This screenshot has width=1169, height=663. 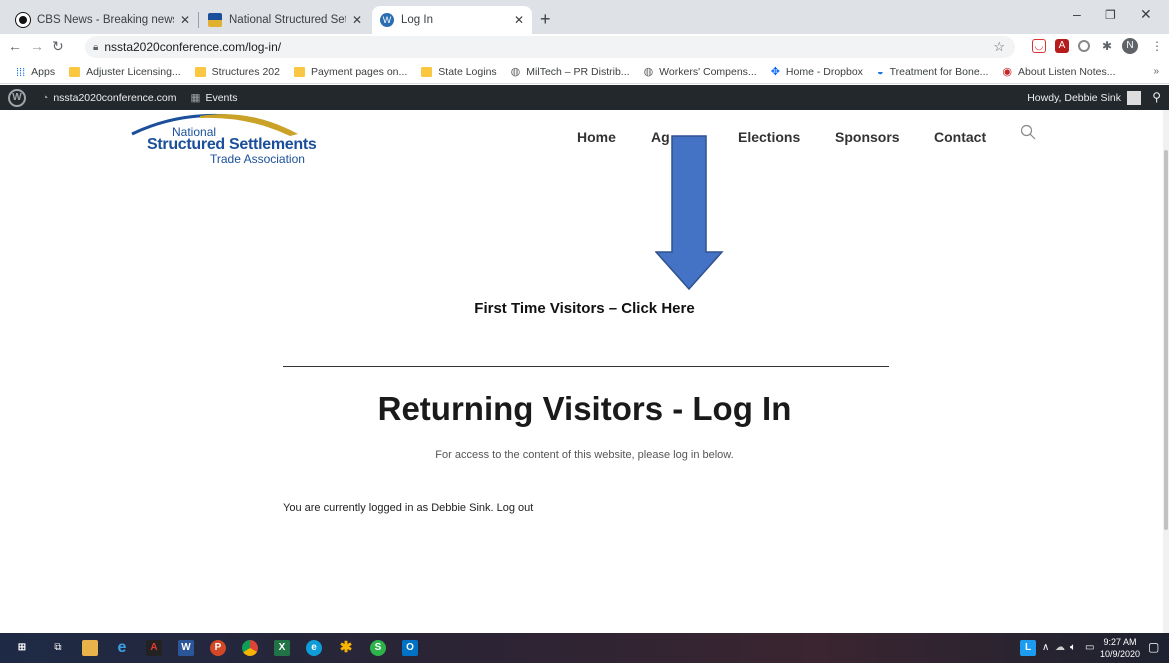 I want to click on admin-events-label: Events, so click(x=221, y=97).